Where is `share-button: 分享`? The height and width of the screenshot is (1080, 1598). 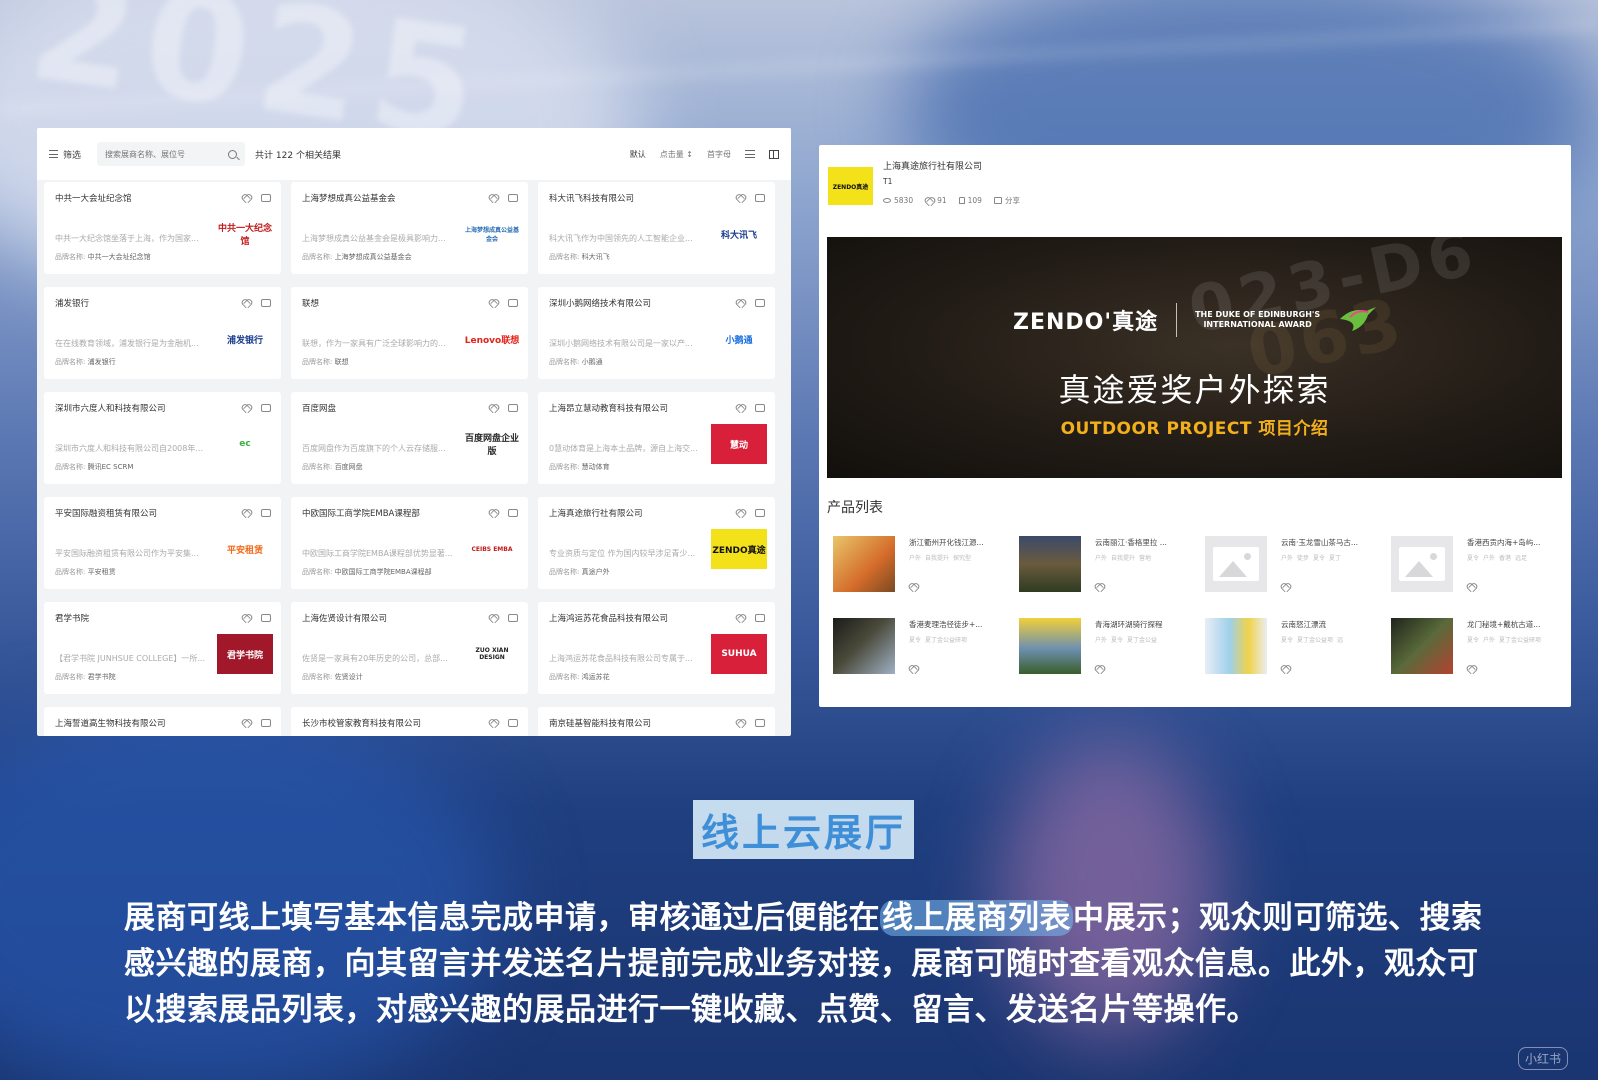
share-button: 分享 is located at coordinates (1006, 200).